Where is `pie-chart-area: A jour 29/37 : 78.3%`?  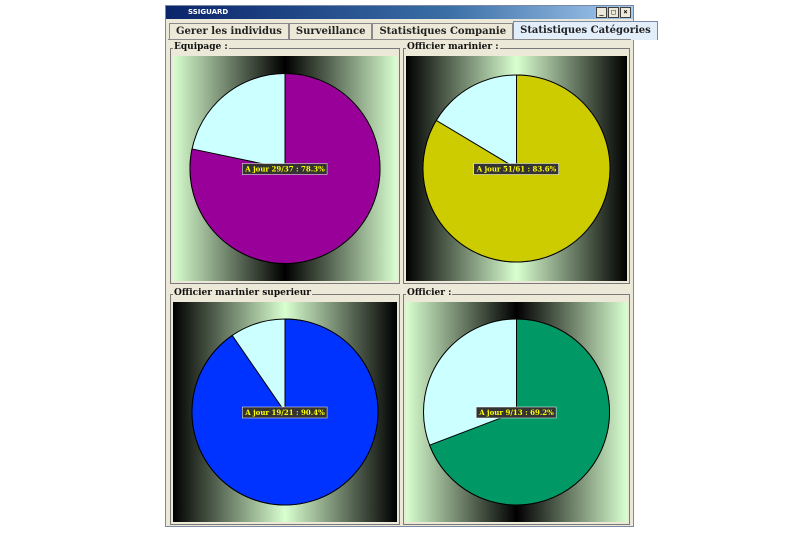 pie-chart-area: A jour 29/37 : 78.3% is located at coordinates (285, 168).